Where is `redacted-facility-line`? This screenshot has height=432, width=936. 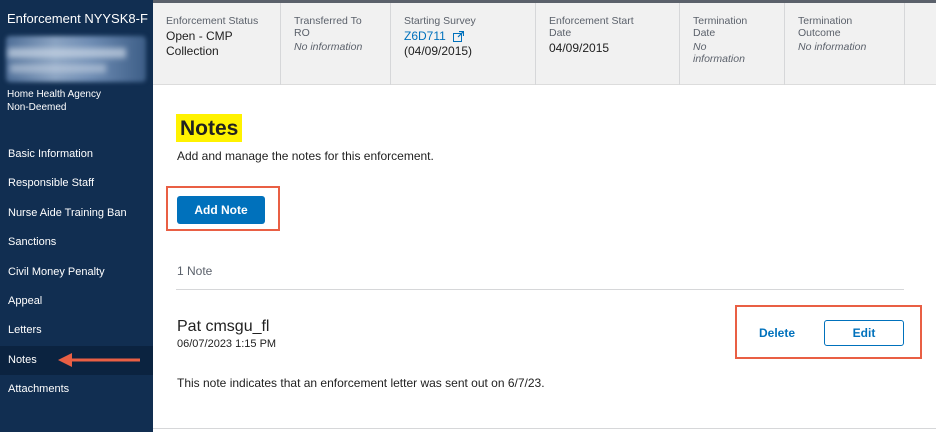 redacted-facility-line is located at coordinates (67, 53).